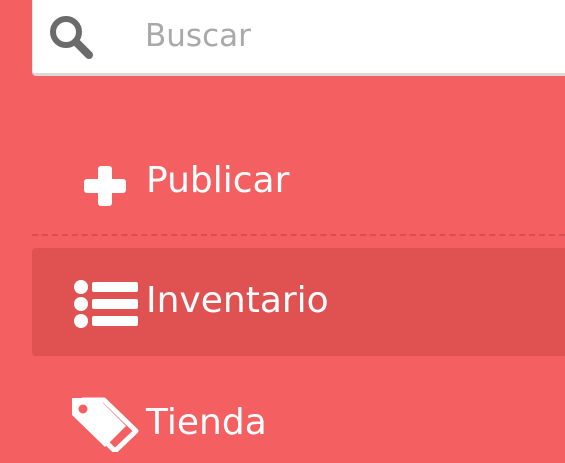  What do you see at coordinates (105, 424) in the screenshot?
I see `tags-icon` at bounding box center [105, 424].